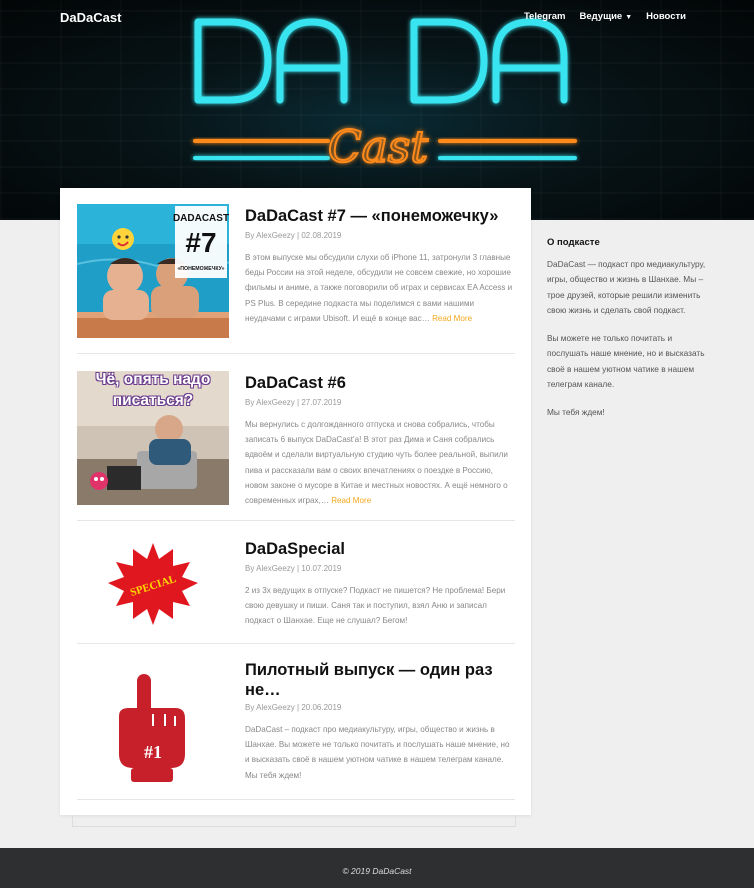  Describe the element at coordinates (200, 242) in the screenshot. I see `thumb-number: #7` at that location.